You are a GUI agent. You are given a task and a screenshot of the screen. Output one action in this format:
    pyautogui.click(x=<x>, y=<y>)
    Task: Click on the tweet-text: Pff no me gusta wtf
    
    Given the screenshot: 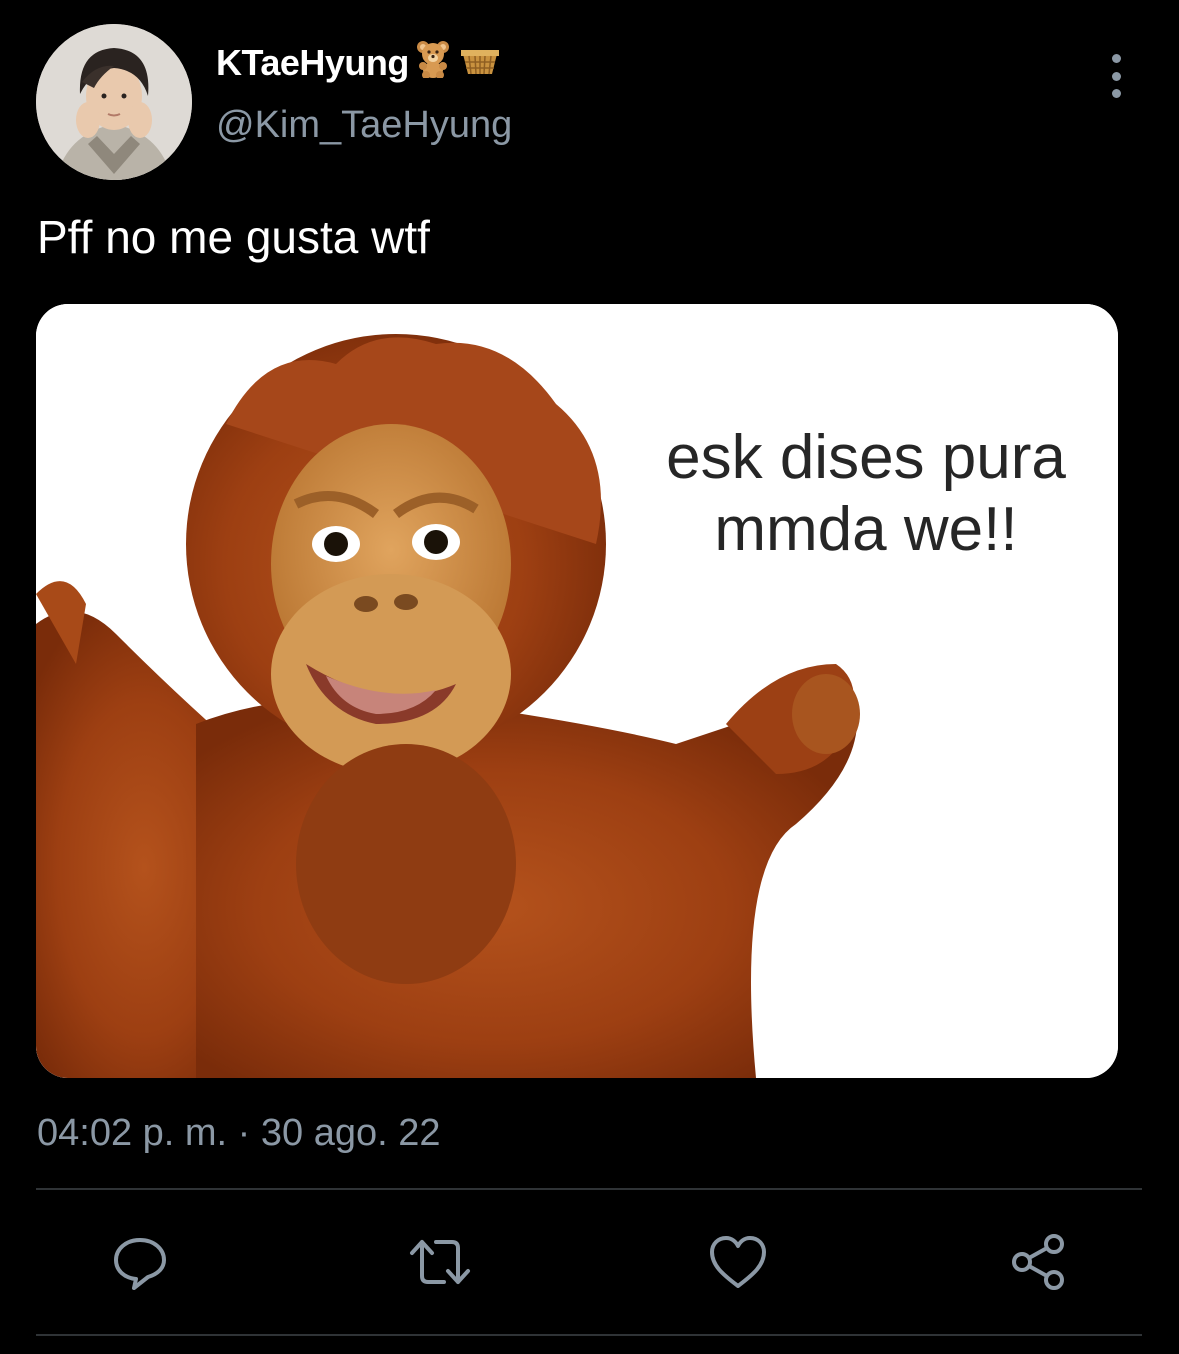 What is the action you would take?
    pyautogui.click(x=233, y=237)
    